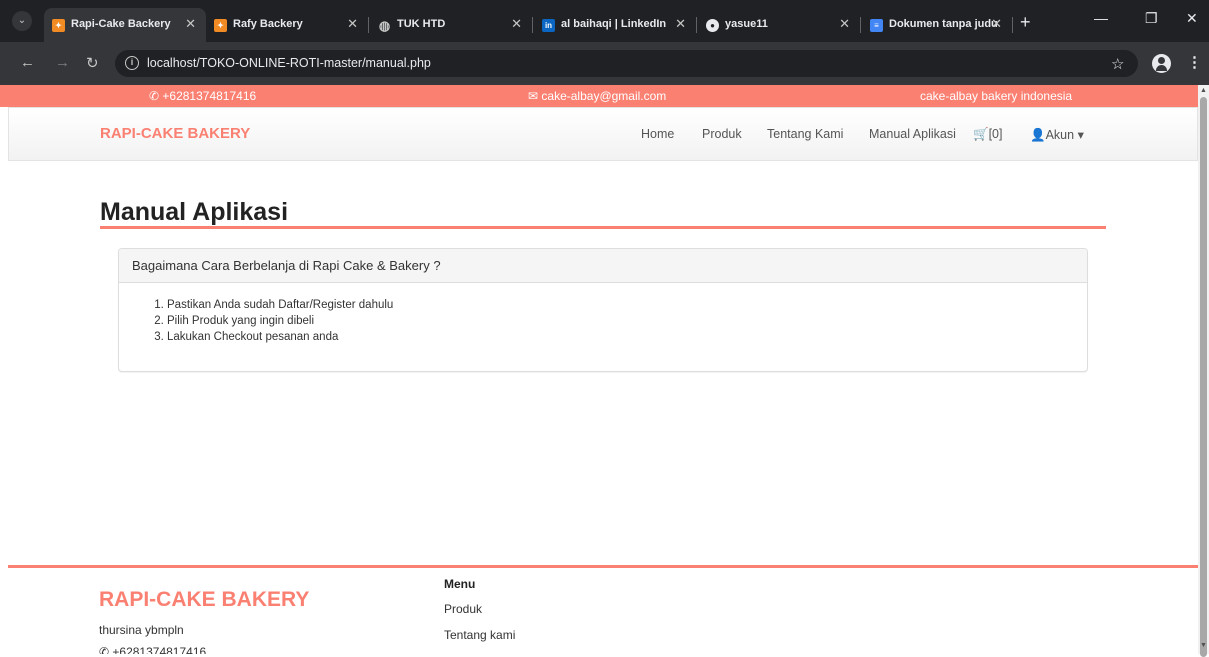  I want to click on envelope-icon: ✉, so click(533, 96).